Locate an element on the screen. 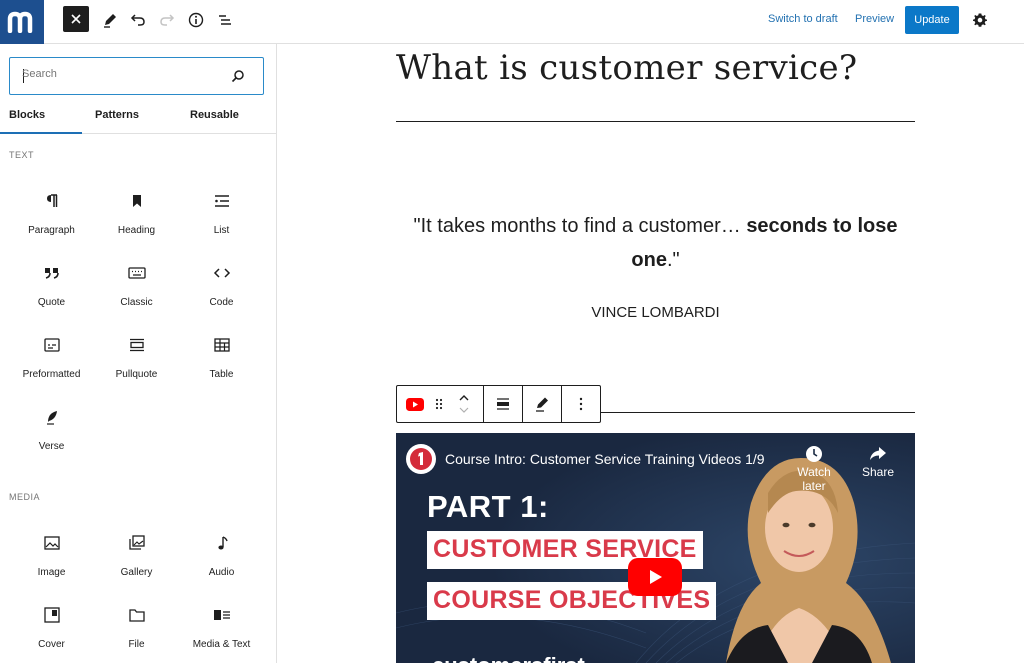 The height and width of the screenshot is (665, 1024). info-icon is located at coordinates (196, 20).